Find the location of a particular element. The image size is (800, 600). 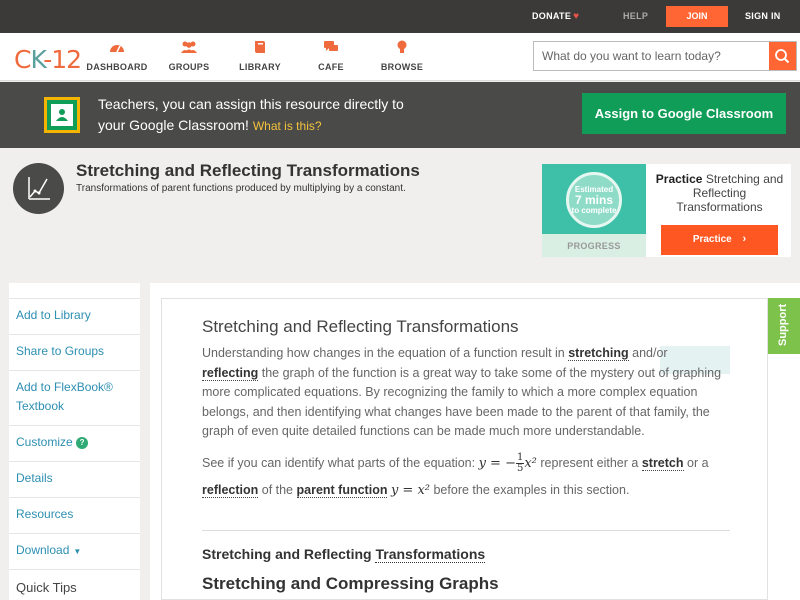

p2-text-c: or a is located at coordinates (696, 463).